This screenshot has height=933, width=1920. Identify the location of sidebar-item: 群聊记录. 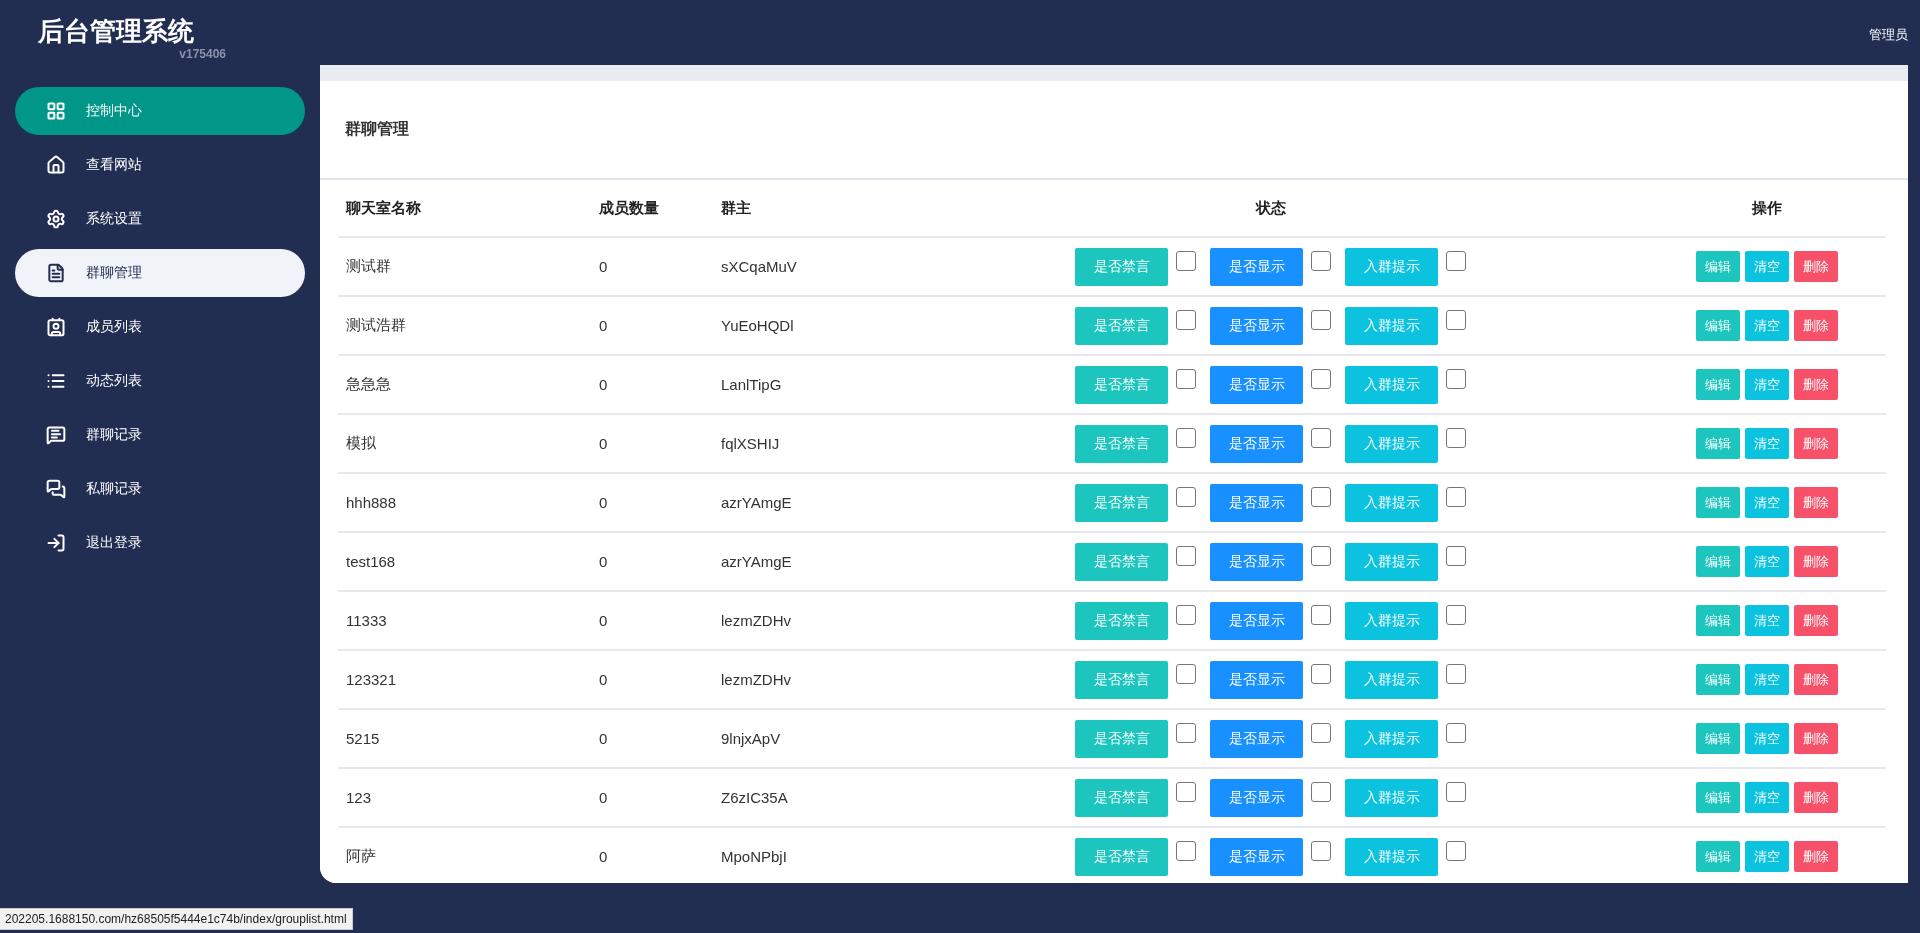
(160, 435).